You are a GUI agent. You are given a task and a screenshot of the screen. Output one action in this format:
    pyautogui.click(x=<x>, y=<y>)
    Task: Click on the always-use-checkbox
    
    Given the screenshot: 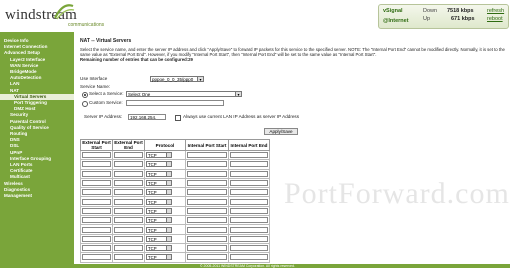 What is the action you would take?
    pyautogui.click(x=178, y=118)
    